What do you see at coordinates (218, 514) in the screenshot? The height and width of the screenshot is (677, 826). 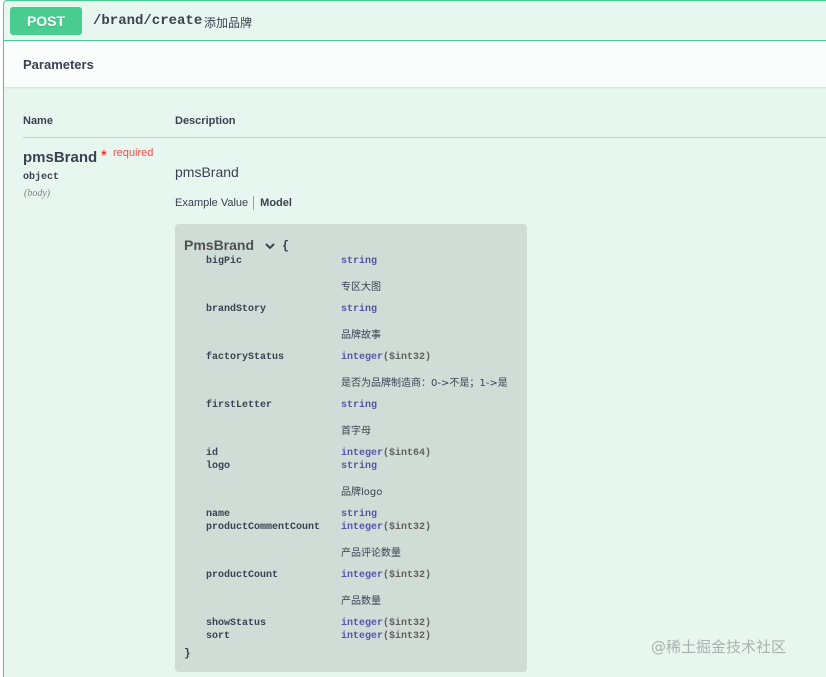 I see `property-name: name` at bounding box center [218, 514].